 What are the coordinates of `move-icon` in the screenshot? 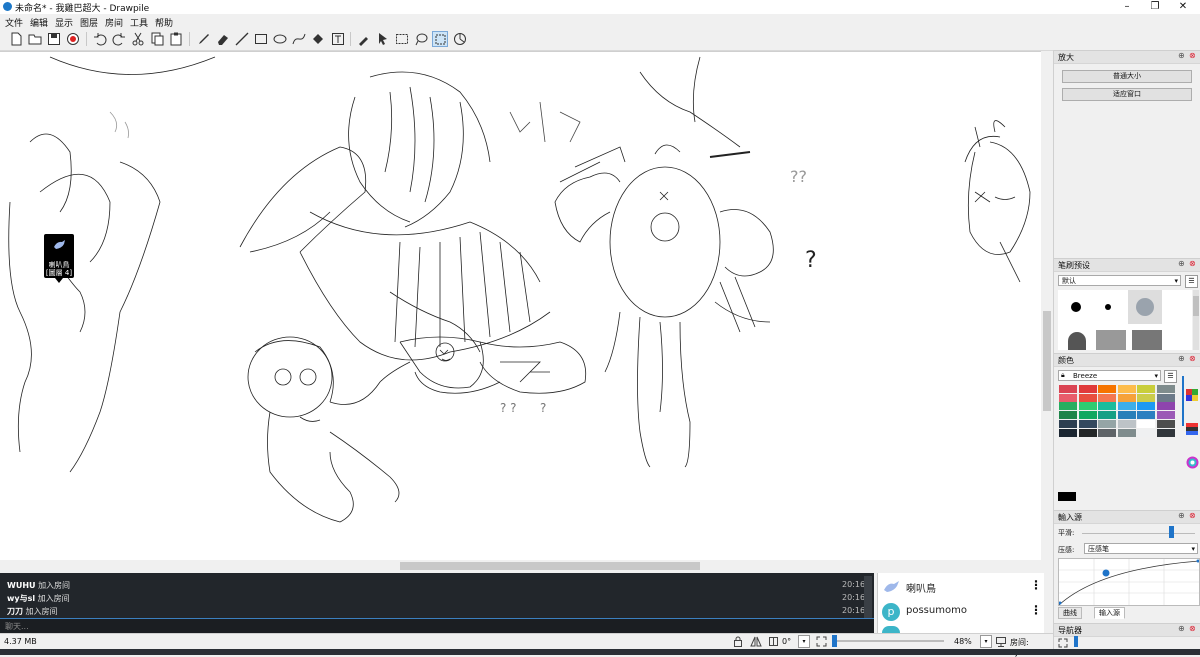 It's located at (383, 39).